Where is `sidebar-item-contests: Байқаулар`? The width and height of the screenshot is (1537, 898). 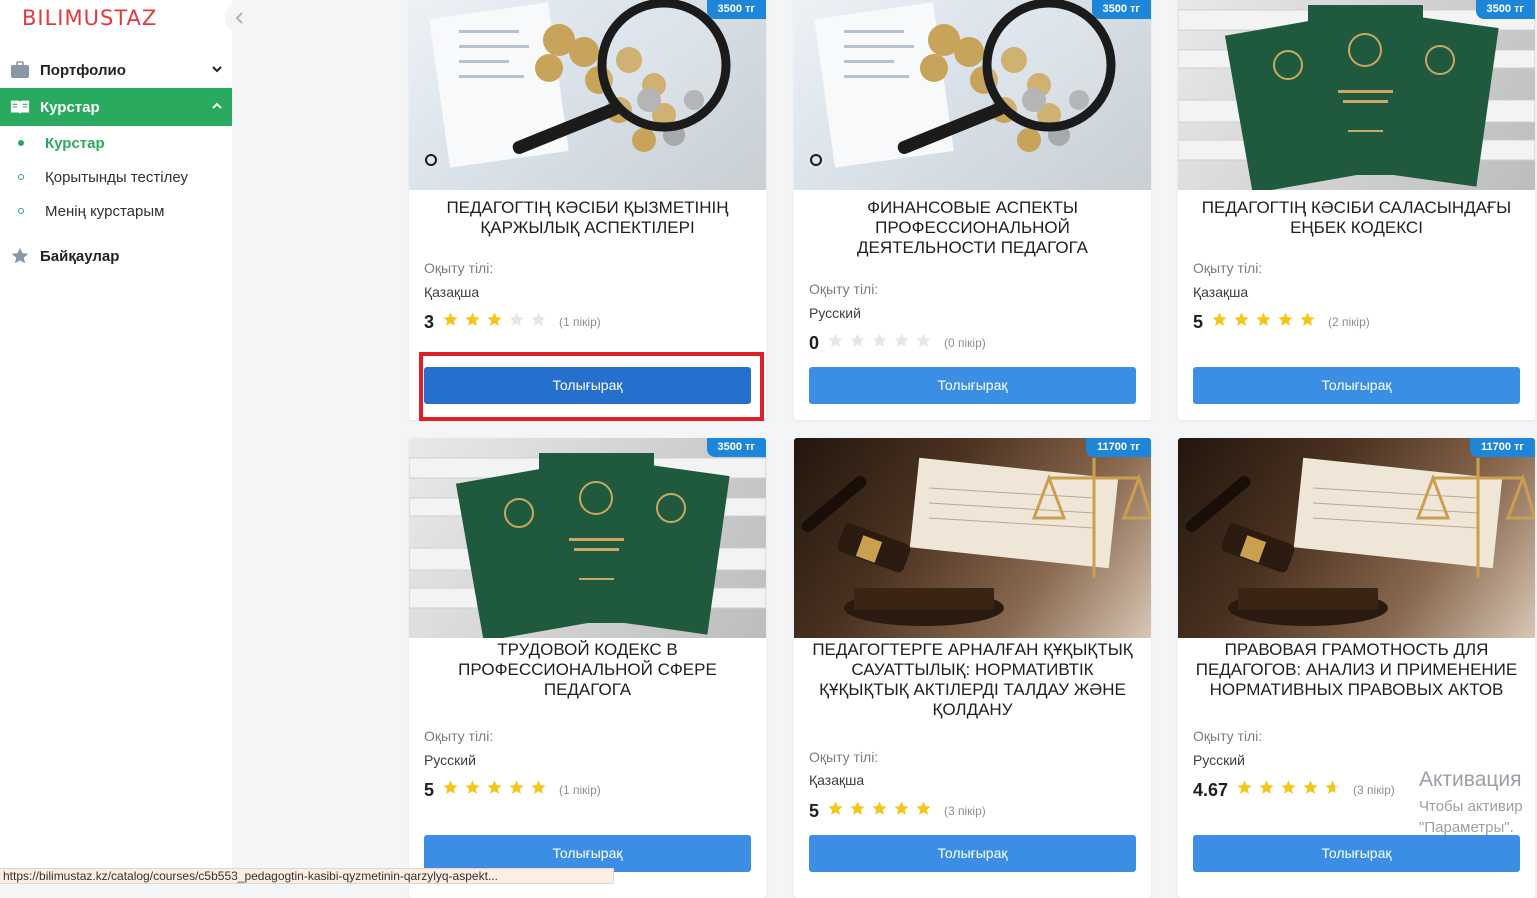 sidebar-item-contests: Байқаулар is located at coordinates (116, 256).